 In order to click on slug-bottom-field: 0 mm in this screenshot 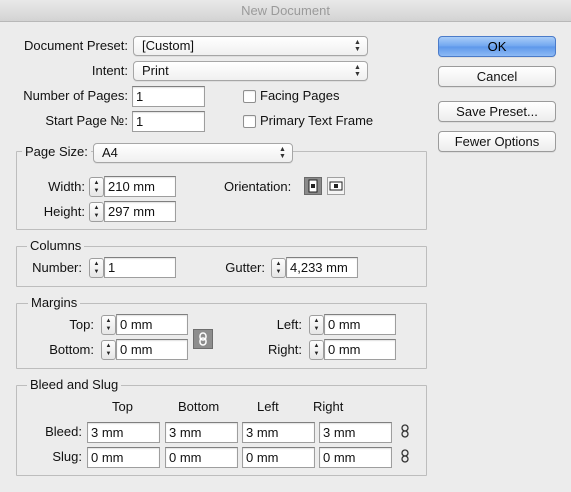, I will do `click(201, 457)`.